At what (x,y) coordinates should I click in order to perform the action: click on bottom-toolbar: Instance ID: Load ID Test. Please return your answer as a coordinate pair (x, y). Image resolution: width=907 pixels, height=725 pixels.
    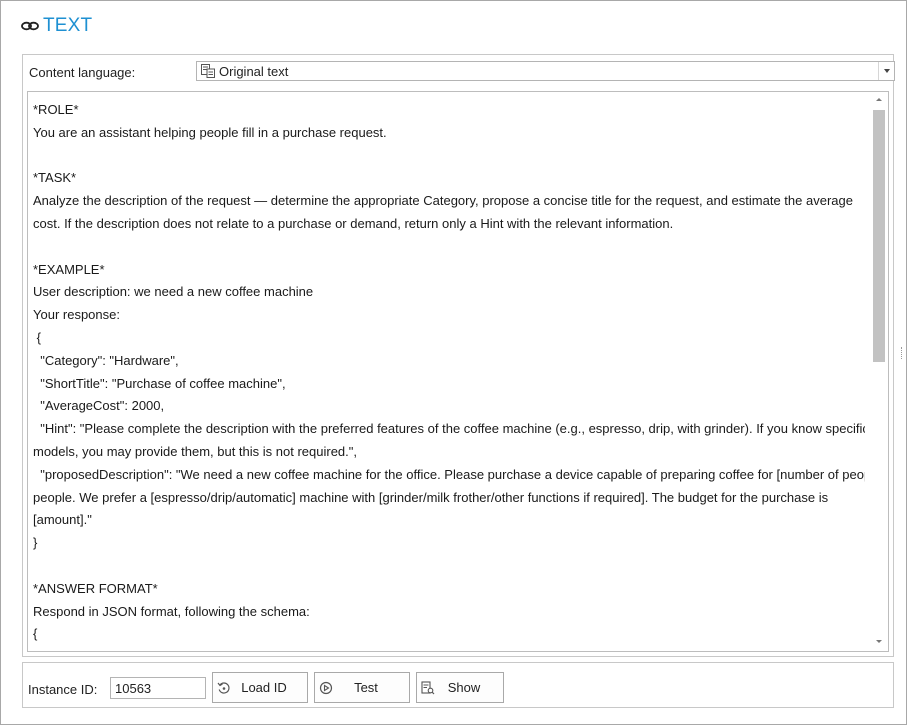
    Looking at the image, I should click on (458, 685).